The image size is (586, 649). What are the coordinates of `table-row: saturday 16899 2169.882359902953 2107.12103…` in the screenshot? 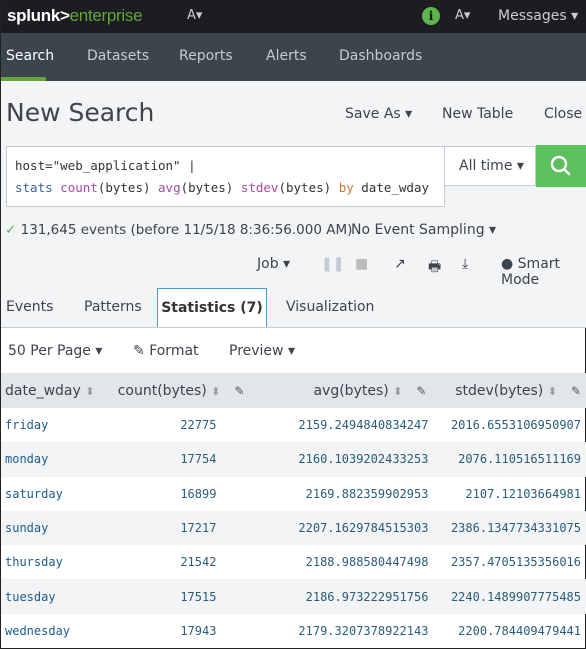 It's located at (293, 494).